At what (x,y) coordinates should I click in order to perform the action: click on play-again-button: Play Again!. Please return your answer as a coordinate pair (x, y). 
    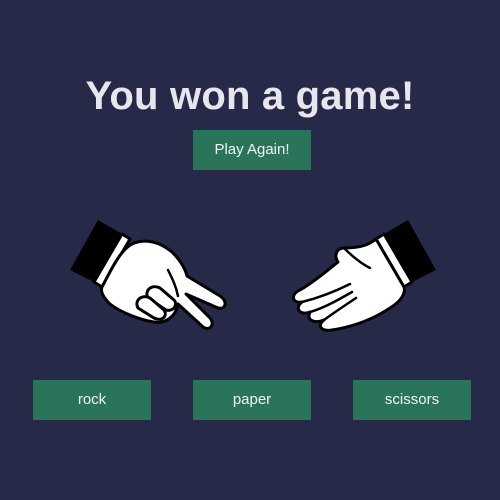
    Looking at the image, I should click on (252, 150).